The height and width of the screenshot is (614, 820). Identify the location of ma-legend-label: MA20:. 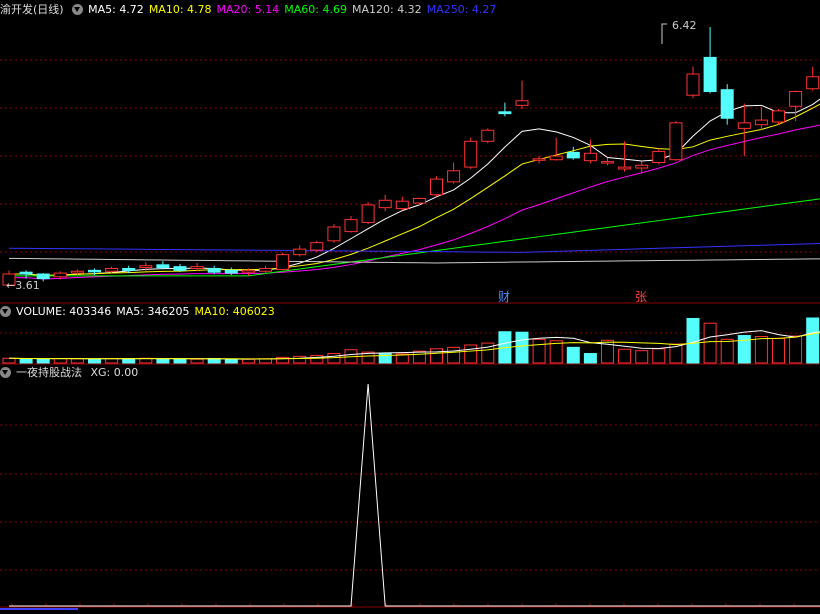
(235, 9).